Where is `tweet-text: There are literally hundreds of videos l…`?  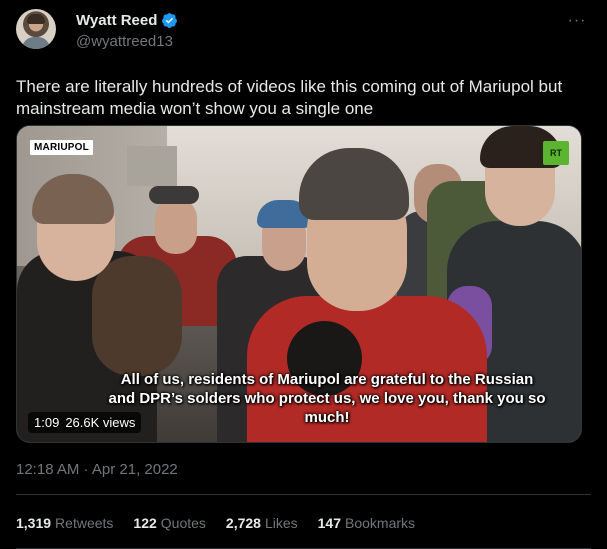
tweet-text: There are literally hundreds of videos l… is located at coordinates (289, 97).